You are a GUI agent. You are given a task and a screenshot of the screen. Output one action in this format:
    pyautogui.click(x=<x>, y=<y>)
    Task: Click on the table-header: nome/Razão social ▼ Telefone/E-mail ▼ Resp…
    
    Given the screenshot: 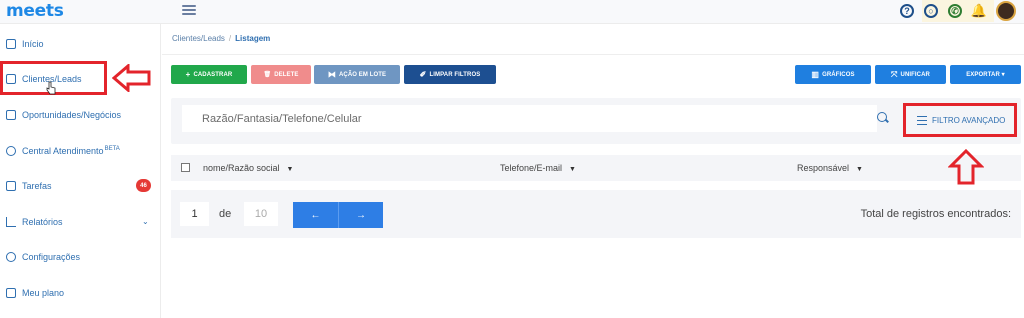 What is the action you would take?
    pyautogui.click(x=596, y=168)
    